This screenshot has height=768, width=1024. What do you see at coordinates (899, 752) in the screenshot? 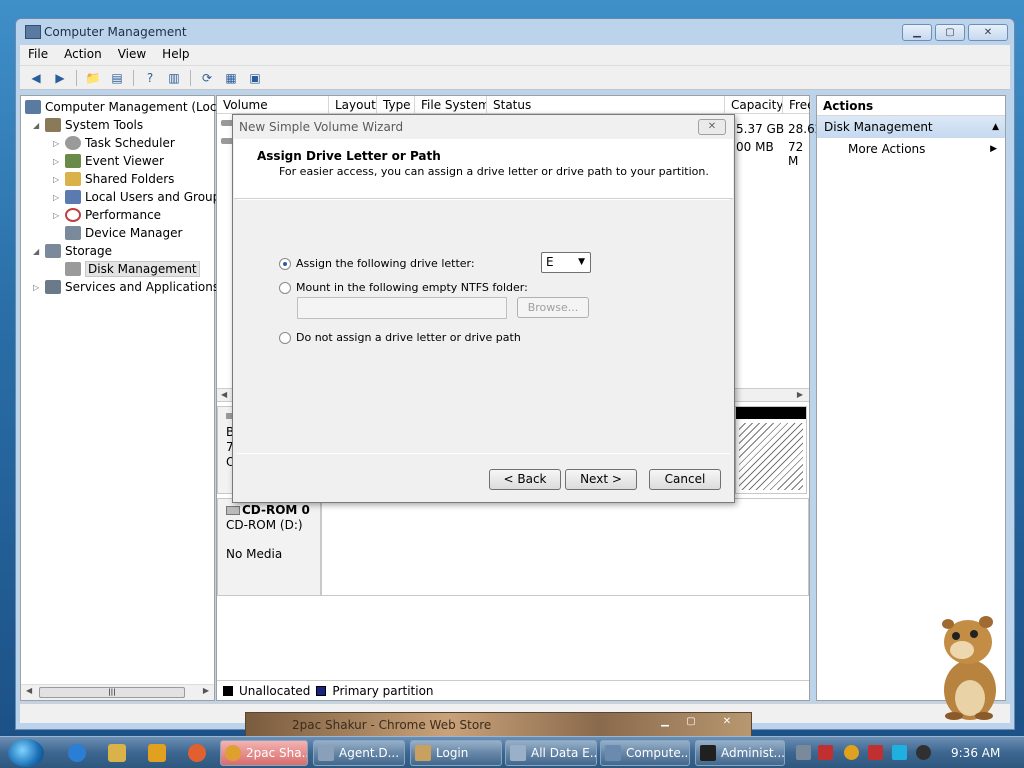
I see `tray-display-icon` at bounding box center [899, 752].